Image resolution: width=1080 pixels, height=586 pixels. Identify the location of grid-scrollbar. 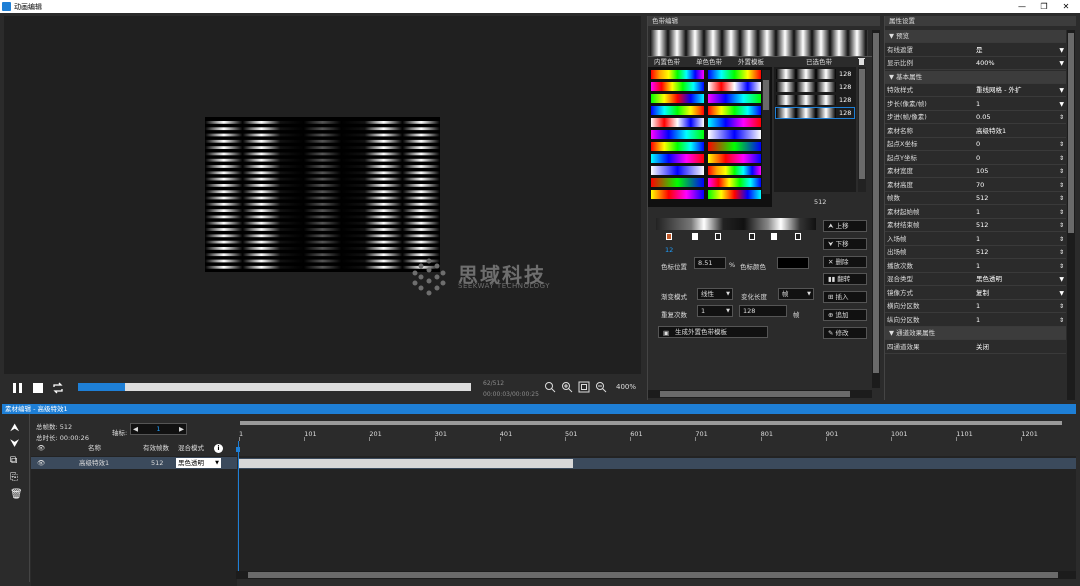
(766, 132).